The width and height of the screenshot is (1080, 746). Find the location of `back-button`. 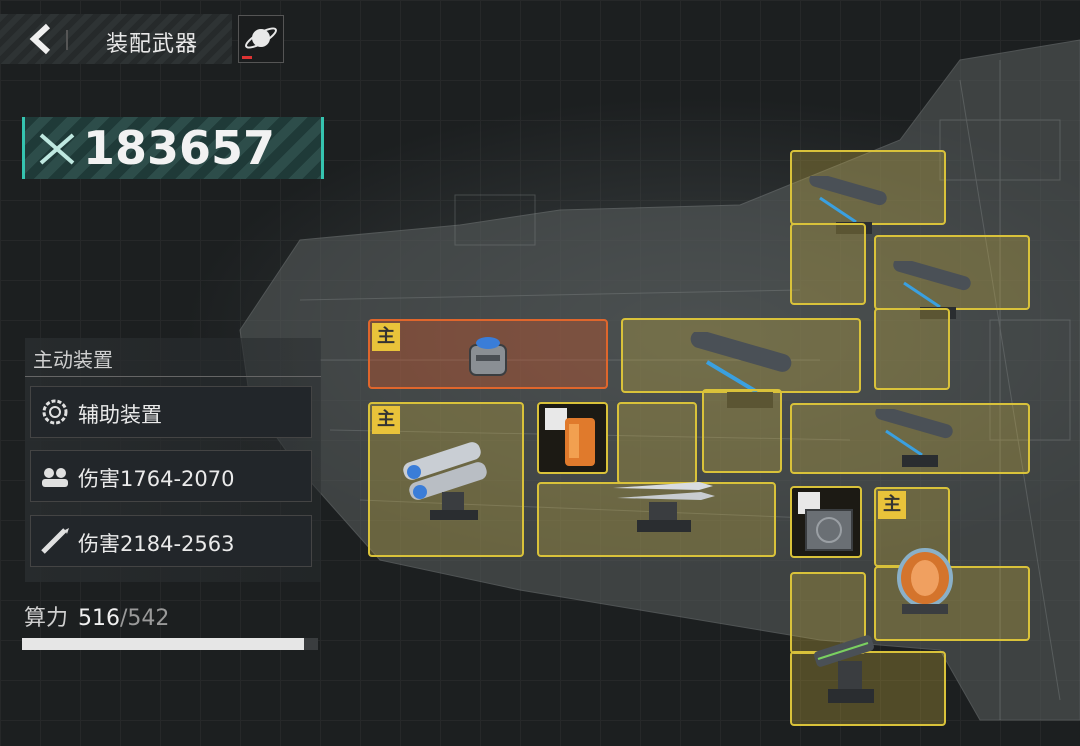

back-button is located at coordinates (42, 39).